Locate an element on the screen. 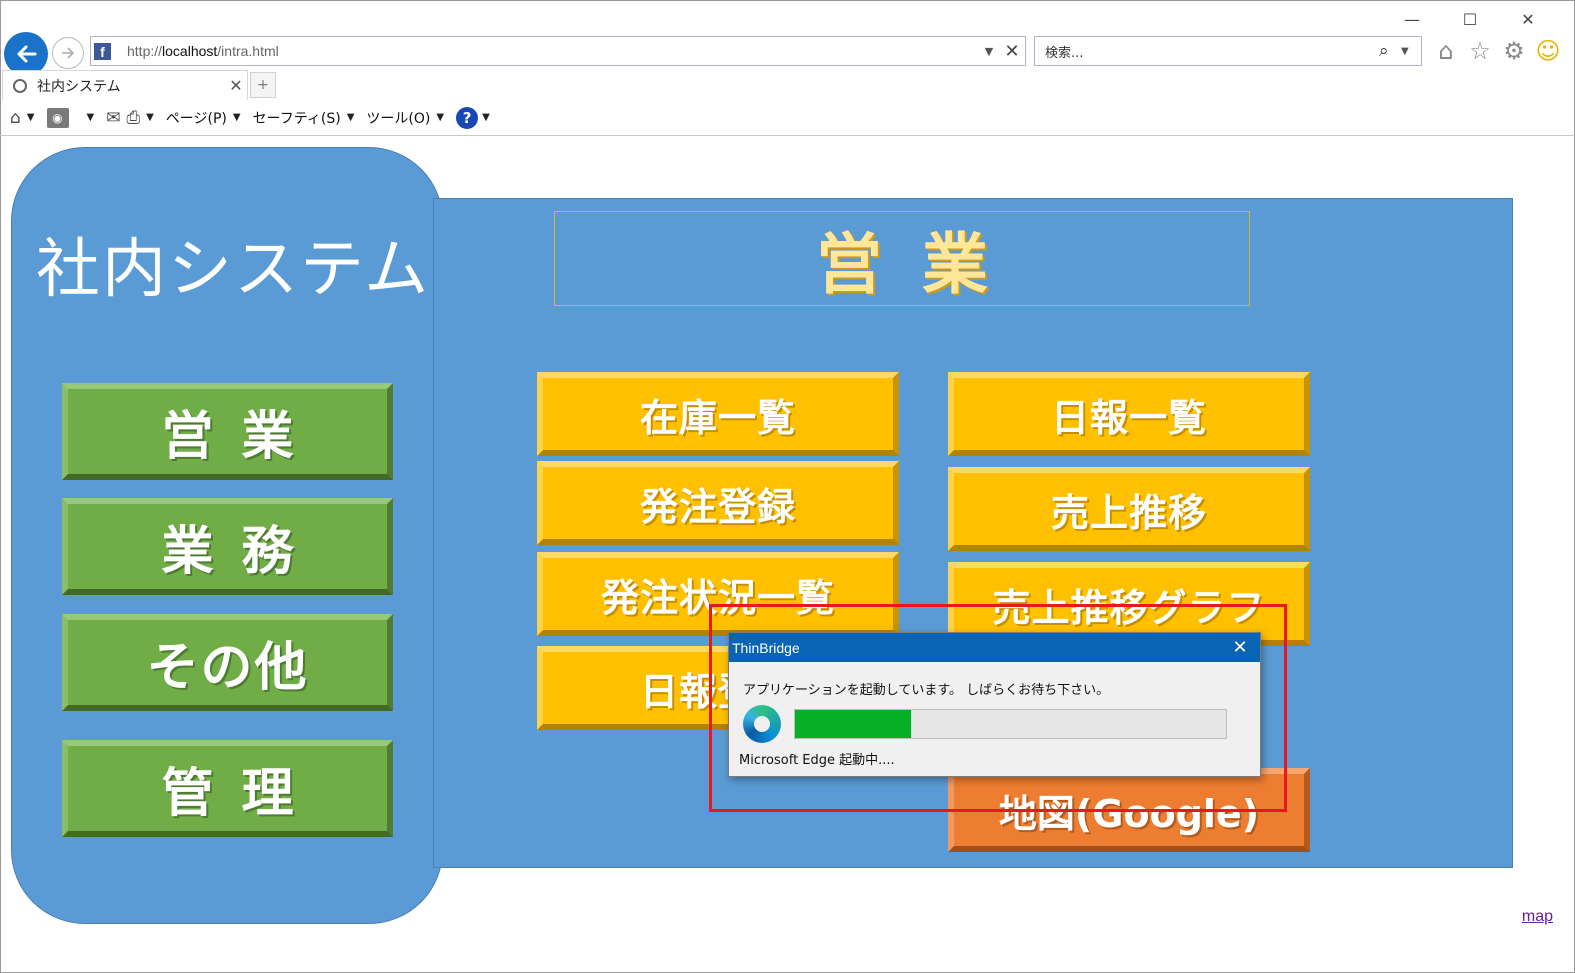 The image size is (1575, 973). help-icon: ? is located at coordinates (467, 117).